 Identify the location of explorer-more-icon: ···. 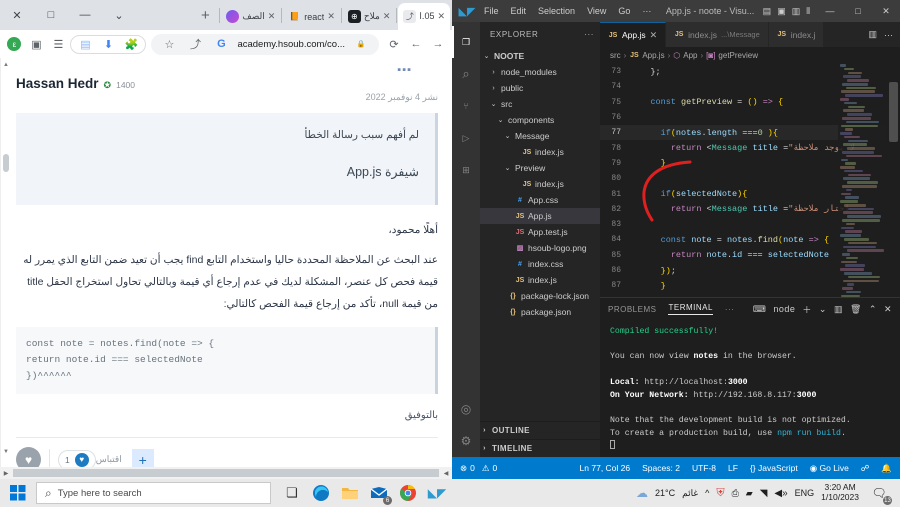
(589, 34).